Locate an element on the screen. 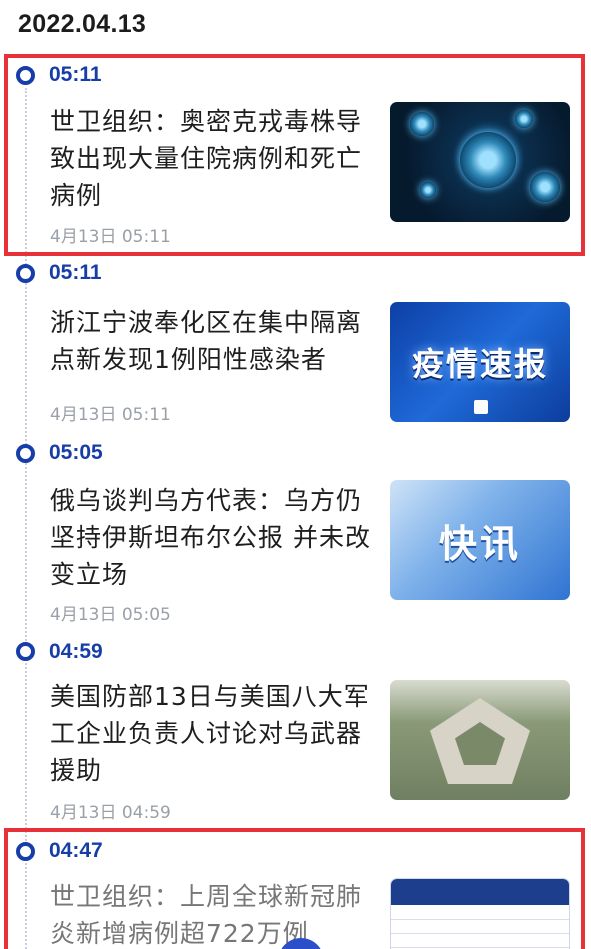 The image size is (591, 949). news-item: 04:47 世卫组织：上周全球新冠肺炎新增病例超722万例 is located at coordinates (295, 888).